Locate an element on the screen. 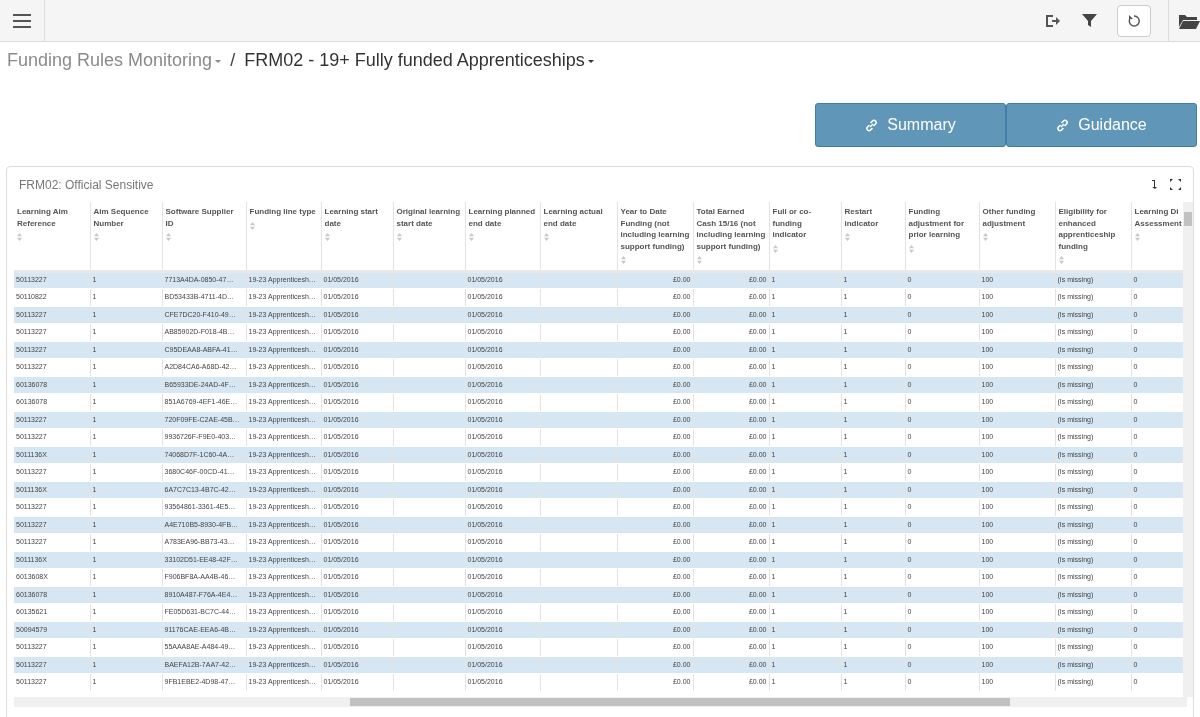  refresh-icon is located at coordinates (1134, 20).